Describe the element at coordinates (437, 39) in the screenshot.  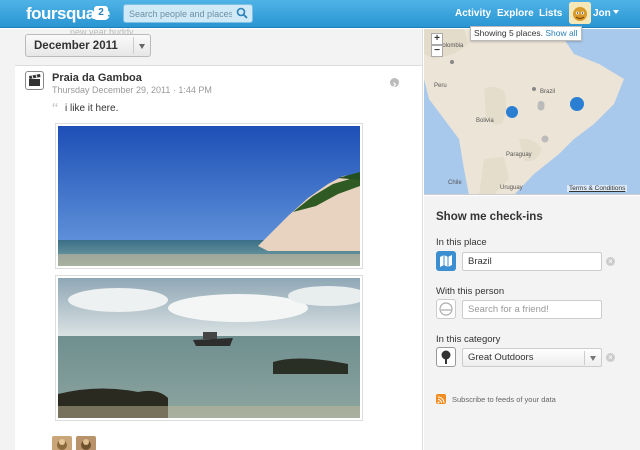
I see `zoom-in-button: +` at that location.